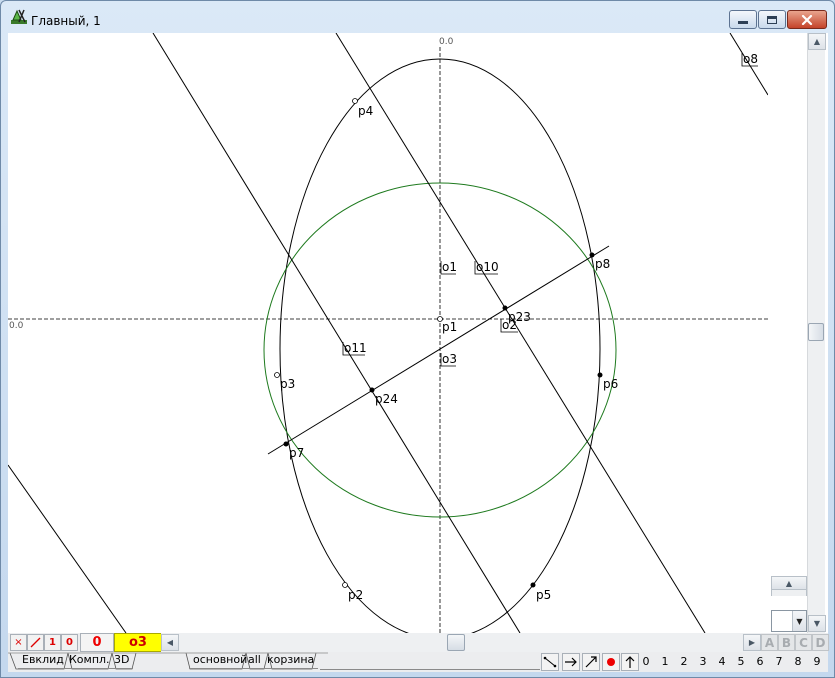 The image size is (835, 678). What do you see at coordinates (456, 642) in the screenshot?
I see `horizontal-scroll-thumb` at bounding box center [456, 642].